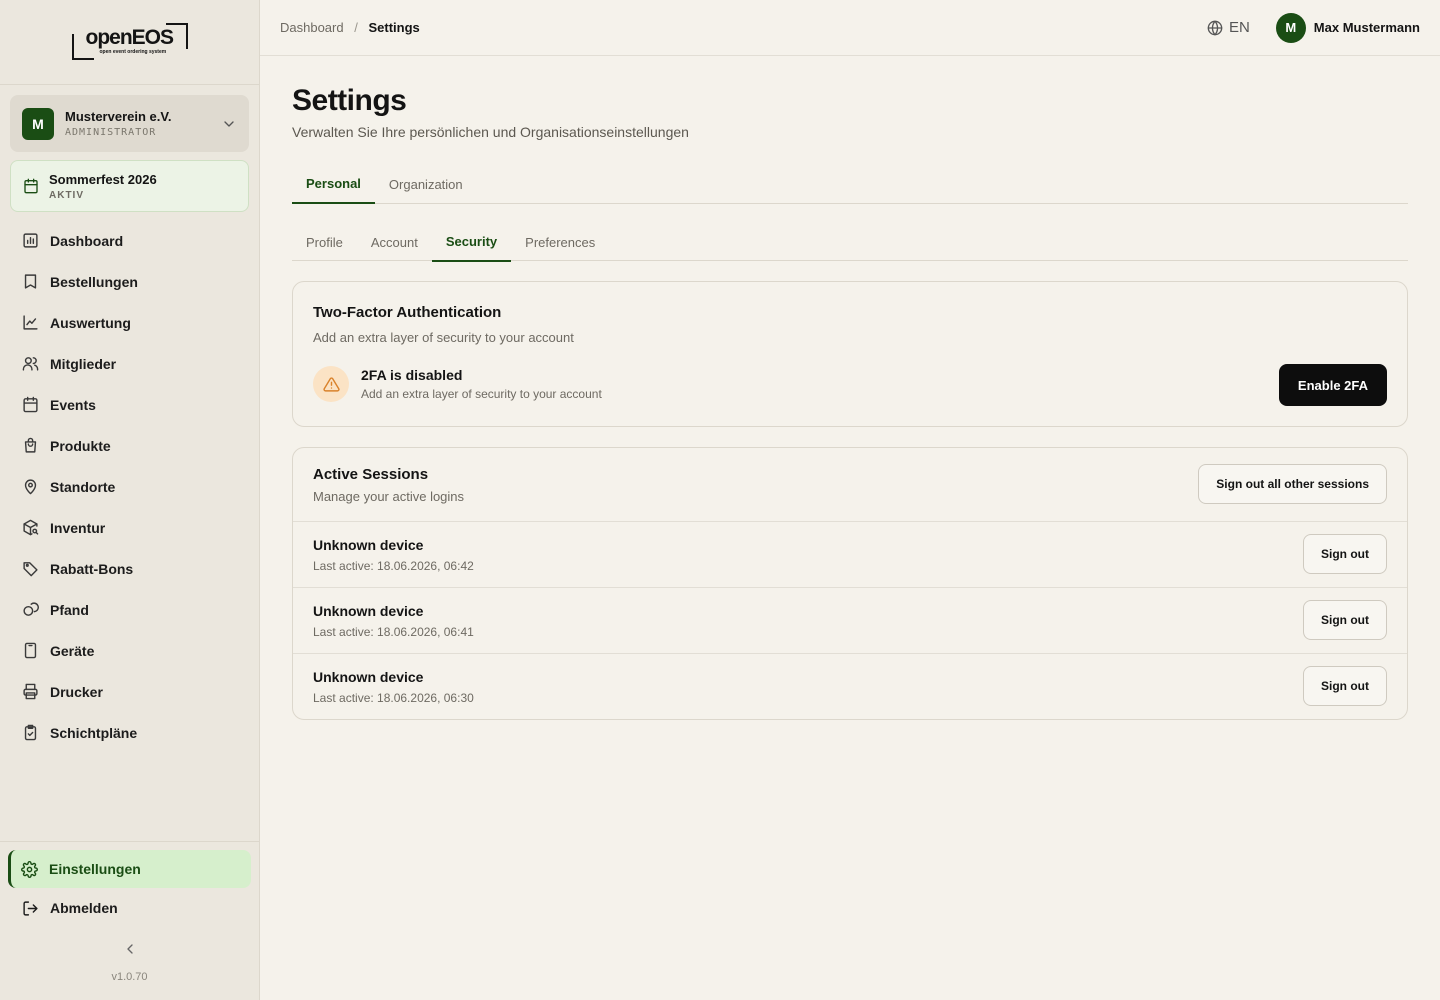  I want to click on tag-icon, so click(30, 569).